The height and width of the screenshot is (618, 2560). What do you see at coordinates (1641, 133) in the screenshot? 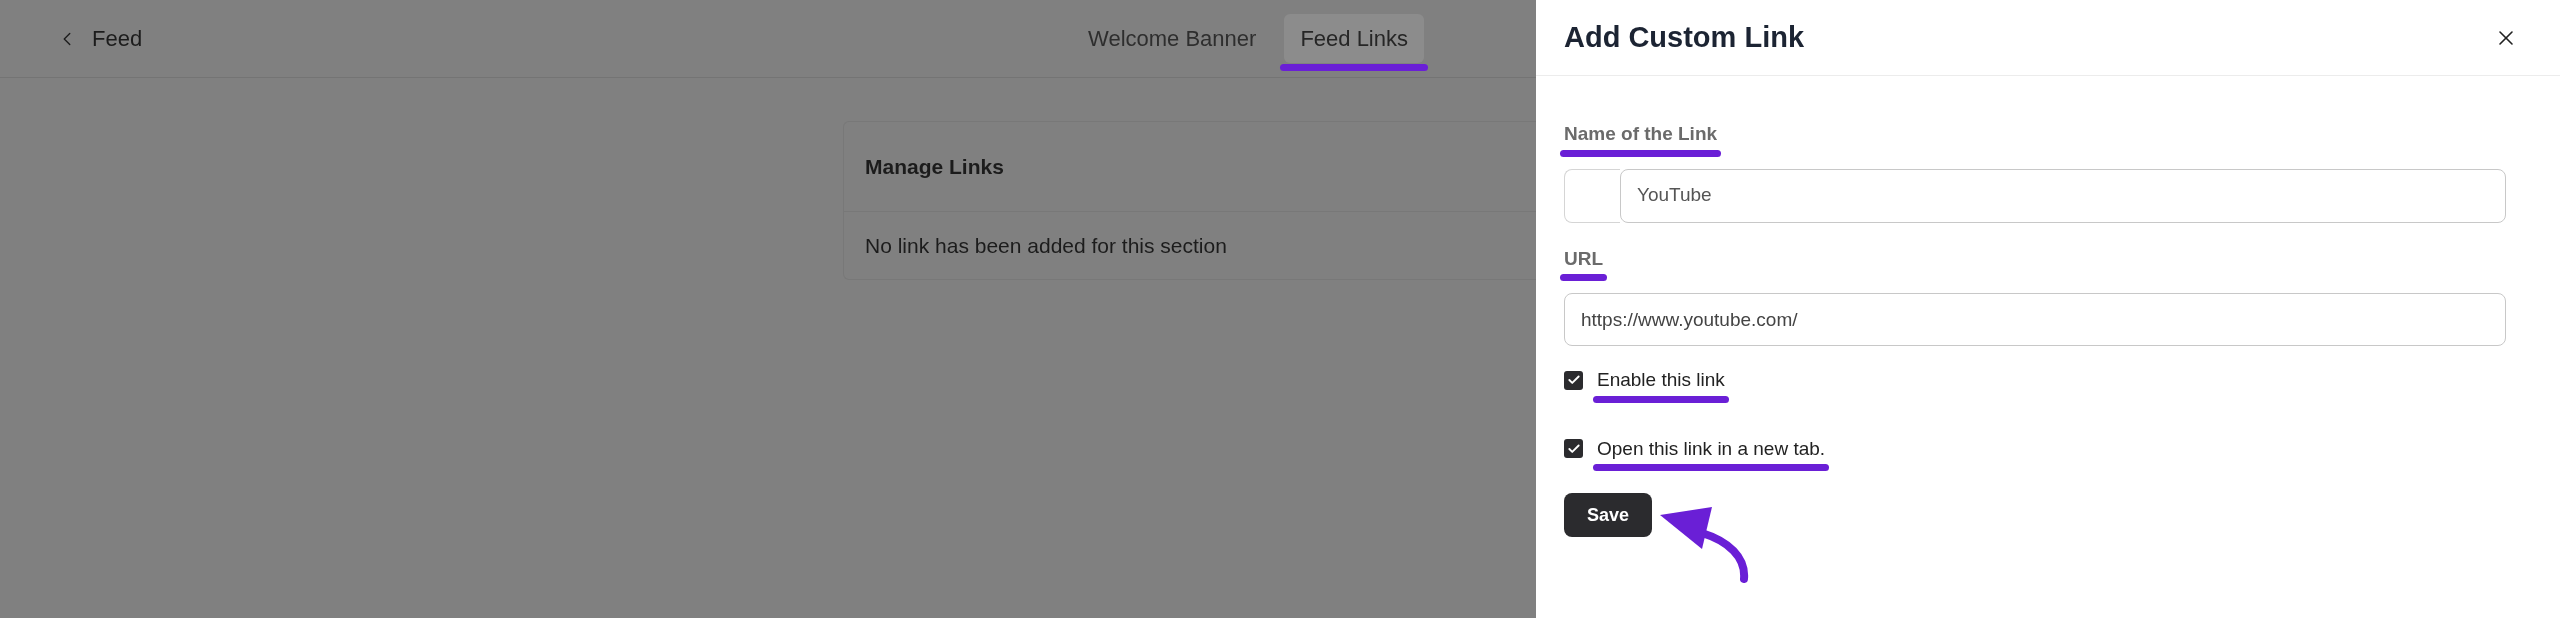
I see `field-label: Name of the Link` at bounding box center [1641, 133].